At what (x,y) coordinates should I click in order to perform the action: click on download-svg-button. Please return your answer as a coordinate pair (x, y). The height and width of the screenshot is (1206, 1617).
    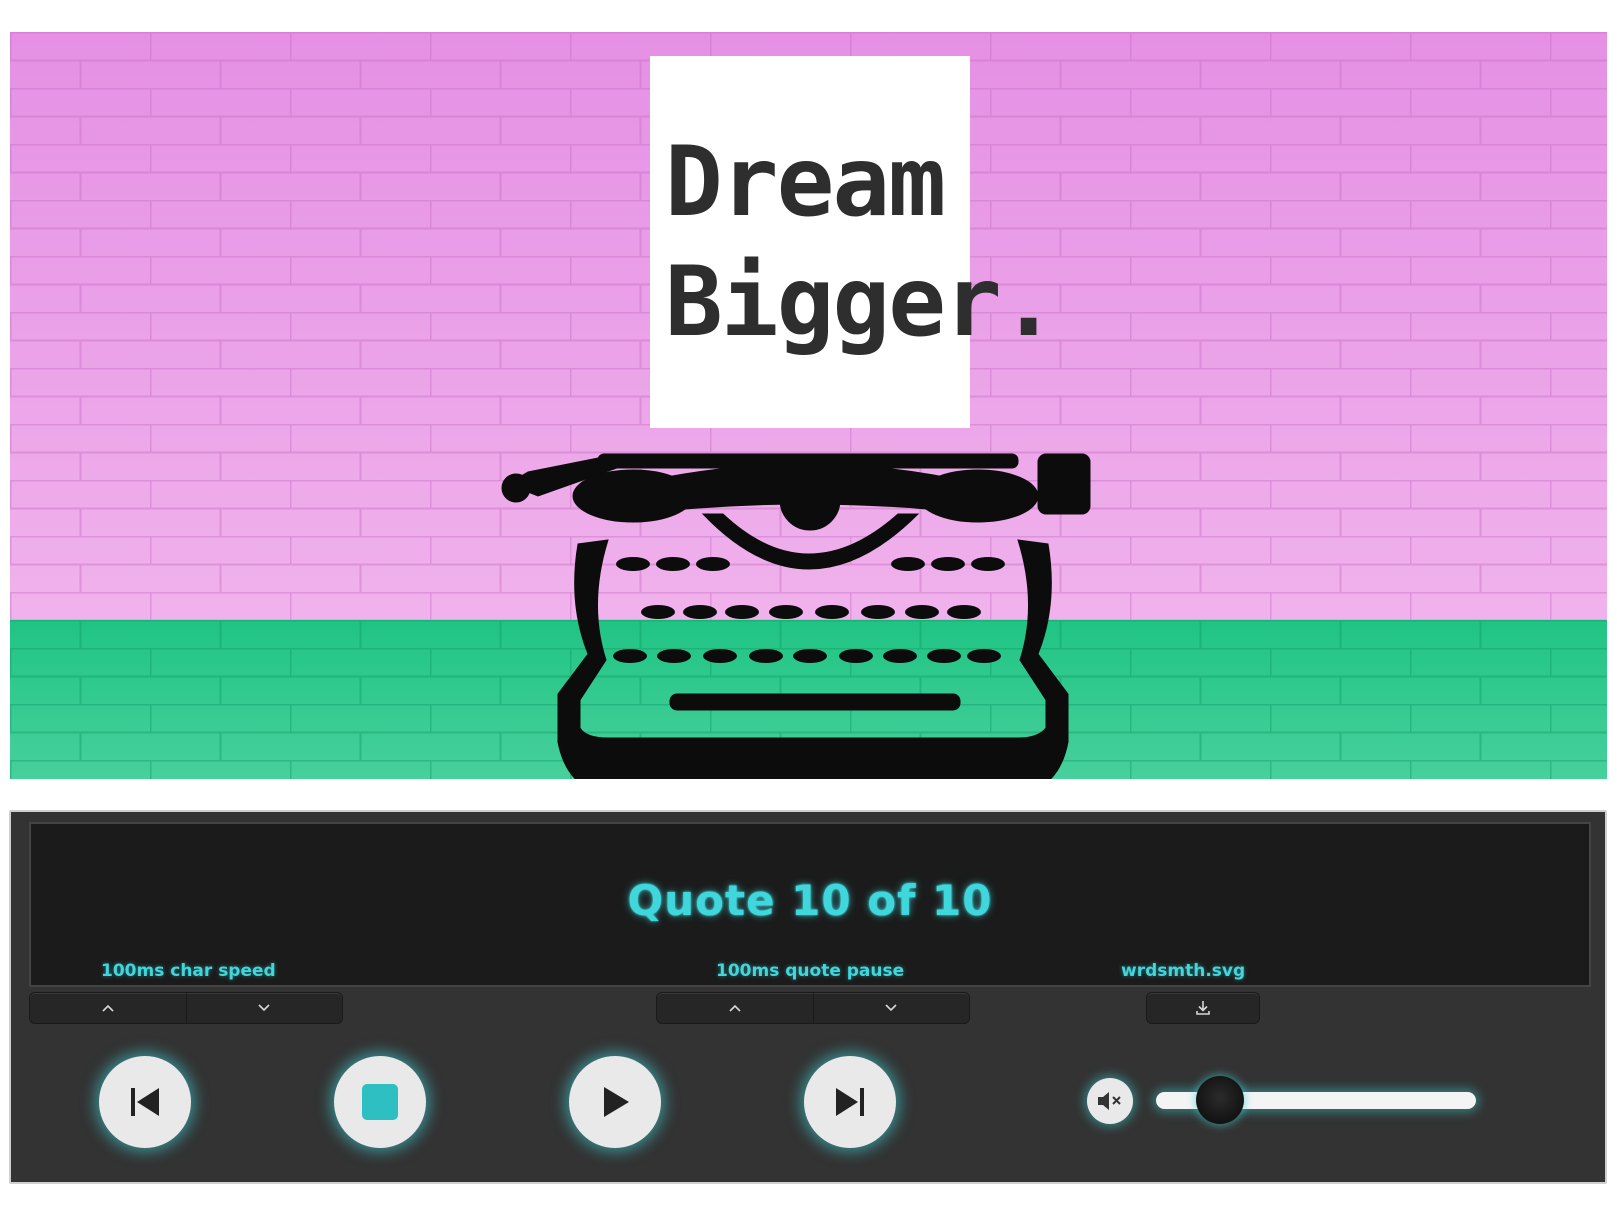
    Looking at the image, I should click on (1203, 1008).